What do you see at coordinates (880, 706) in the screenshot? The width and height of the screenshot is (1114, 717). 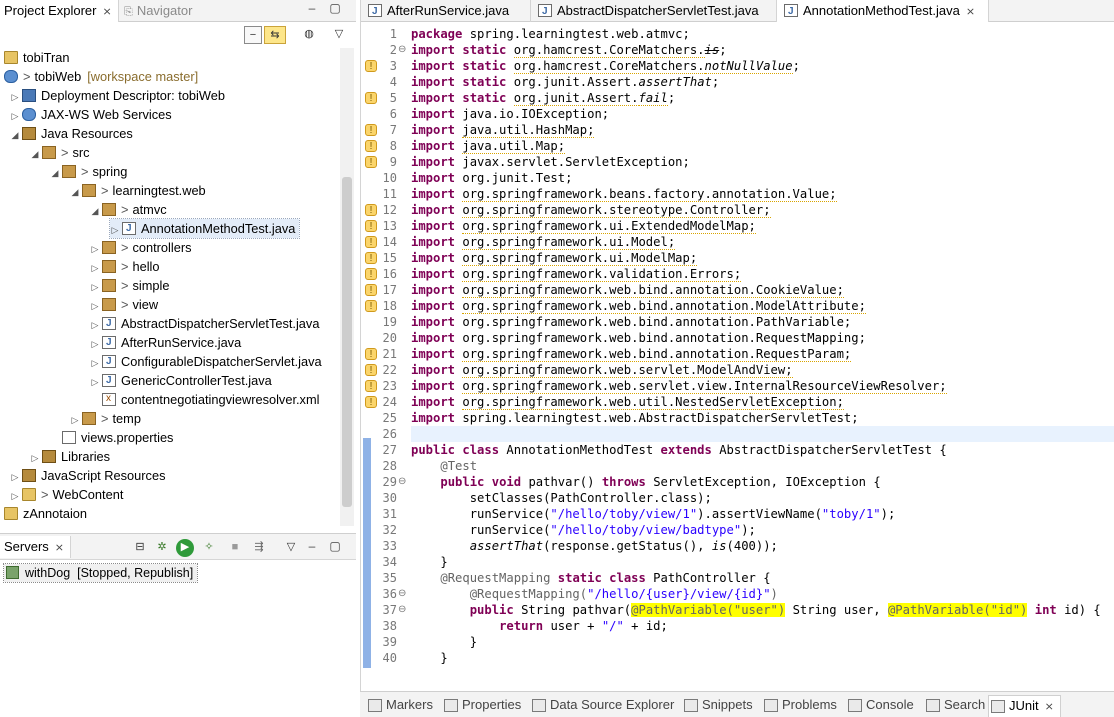 I see `tab-console: Console` at bounding box center [880, 706].